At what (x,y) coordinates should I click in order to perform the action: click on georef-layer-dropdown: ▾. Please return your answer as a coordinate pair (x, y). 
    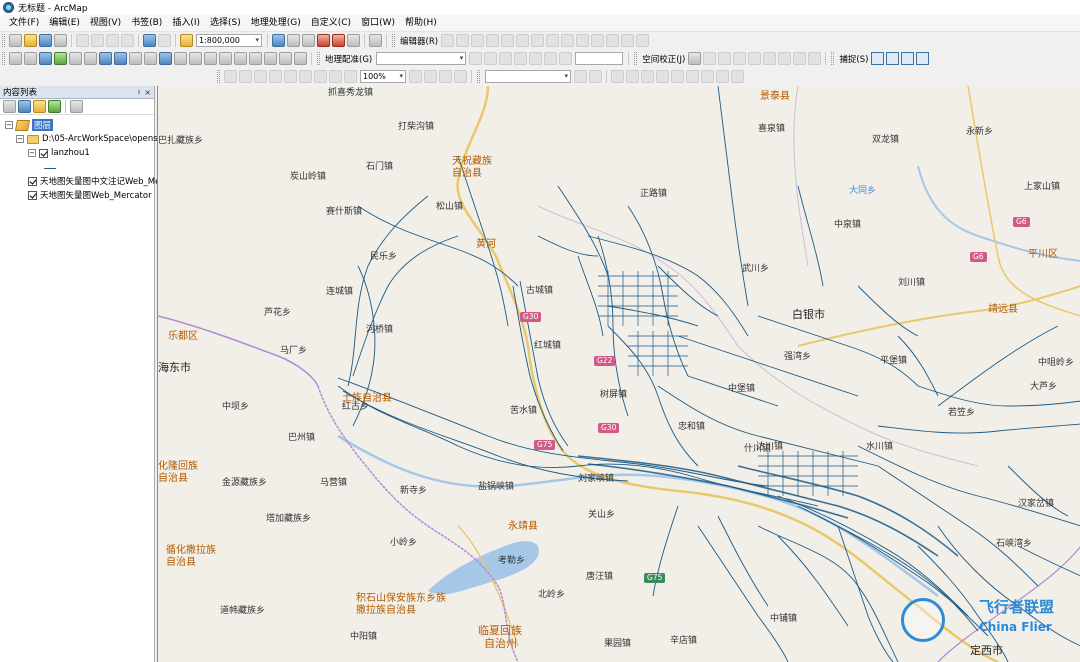
    Looking at the image, I should click on (421, 58).